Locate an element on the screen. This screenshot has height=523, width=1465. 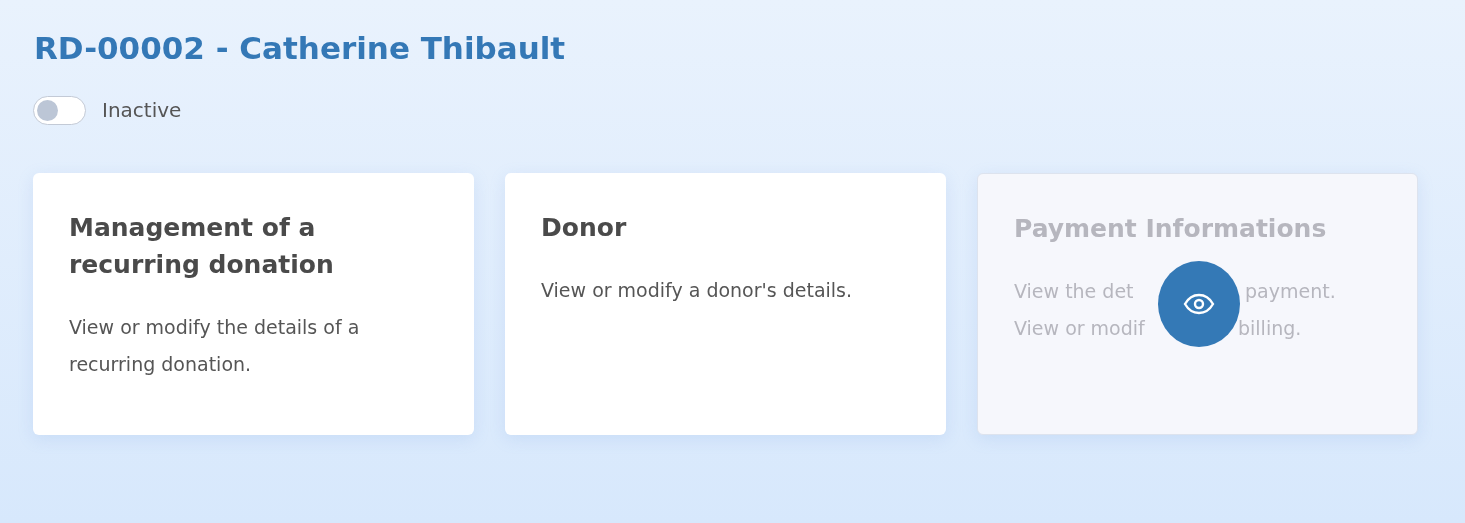
card-description: View the det is located at coordinates (1074, 292).